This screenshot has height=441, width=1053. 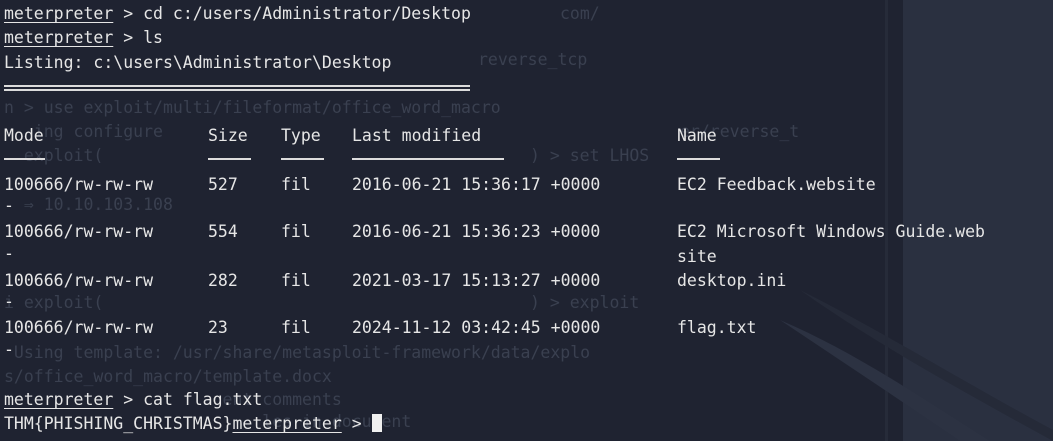 What do you see at coordinates (476, 231) in the screenshot?
I see `row-modified: 2016-06-21 15:36:23 +0000` at bounding box center [476, 231].